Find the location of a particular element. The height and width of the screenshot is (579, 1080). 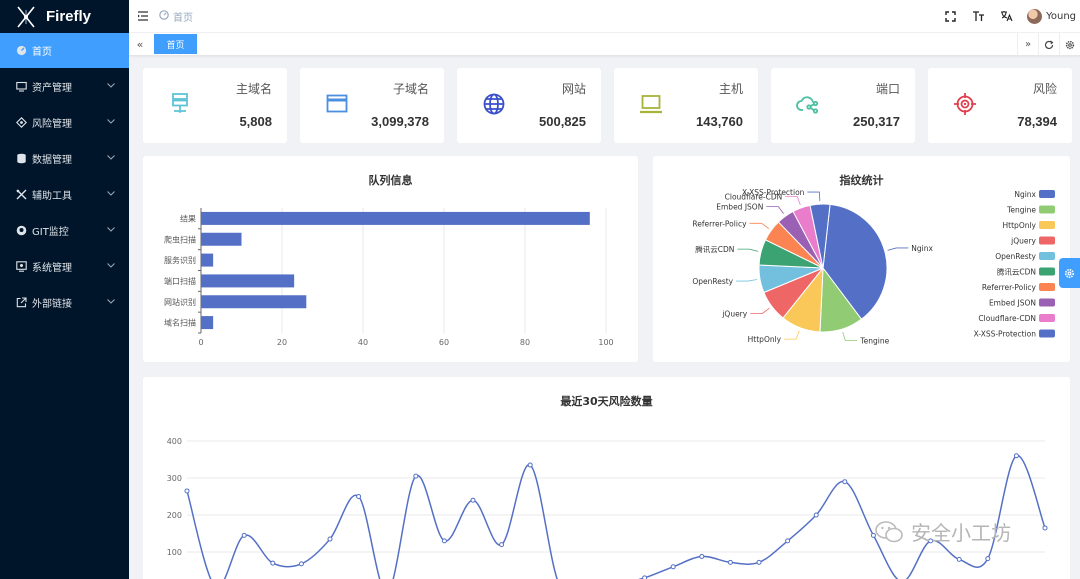

stat-value: 500,825 is located at coordinates (562, 121).